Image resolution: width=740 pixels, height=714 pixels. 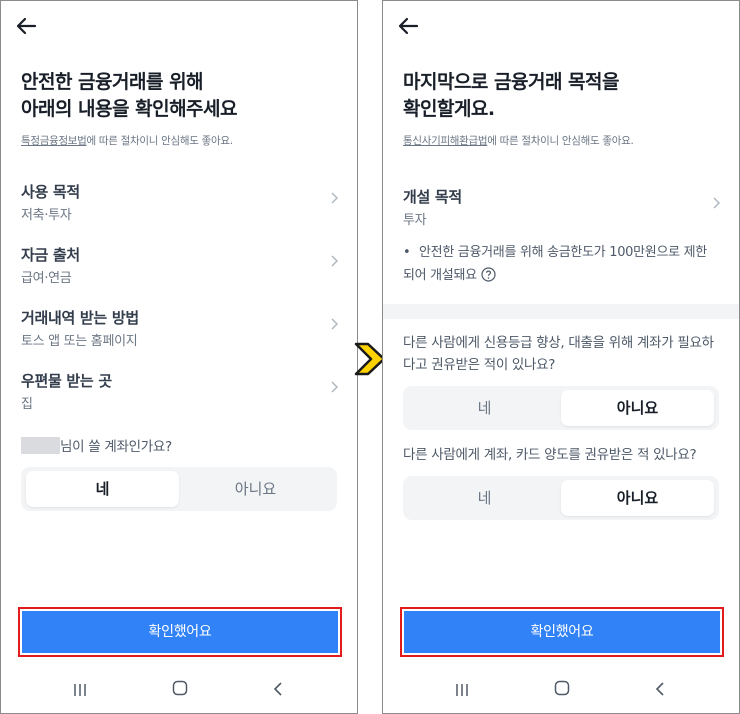 I want to click on row-label: 개설 목적, so click(x=432, y=197).